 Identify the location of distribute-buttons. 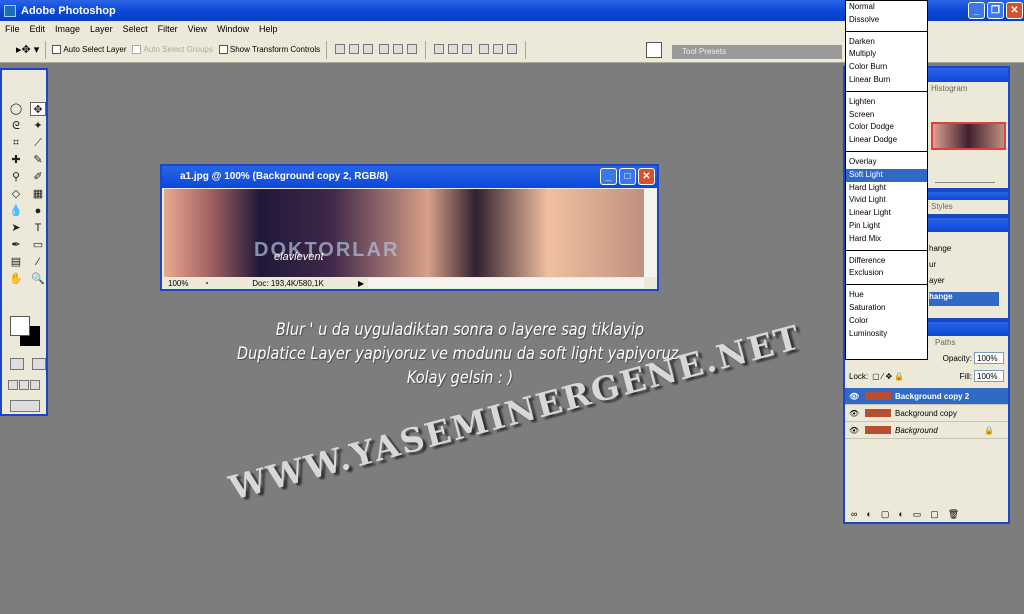
(475, 49).